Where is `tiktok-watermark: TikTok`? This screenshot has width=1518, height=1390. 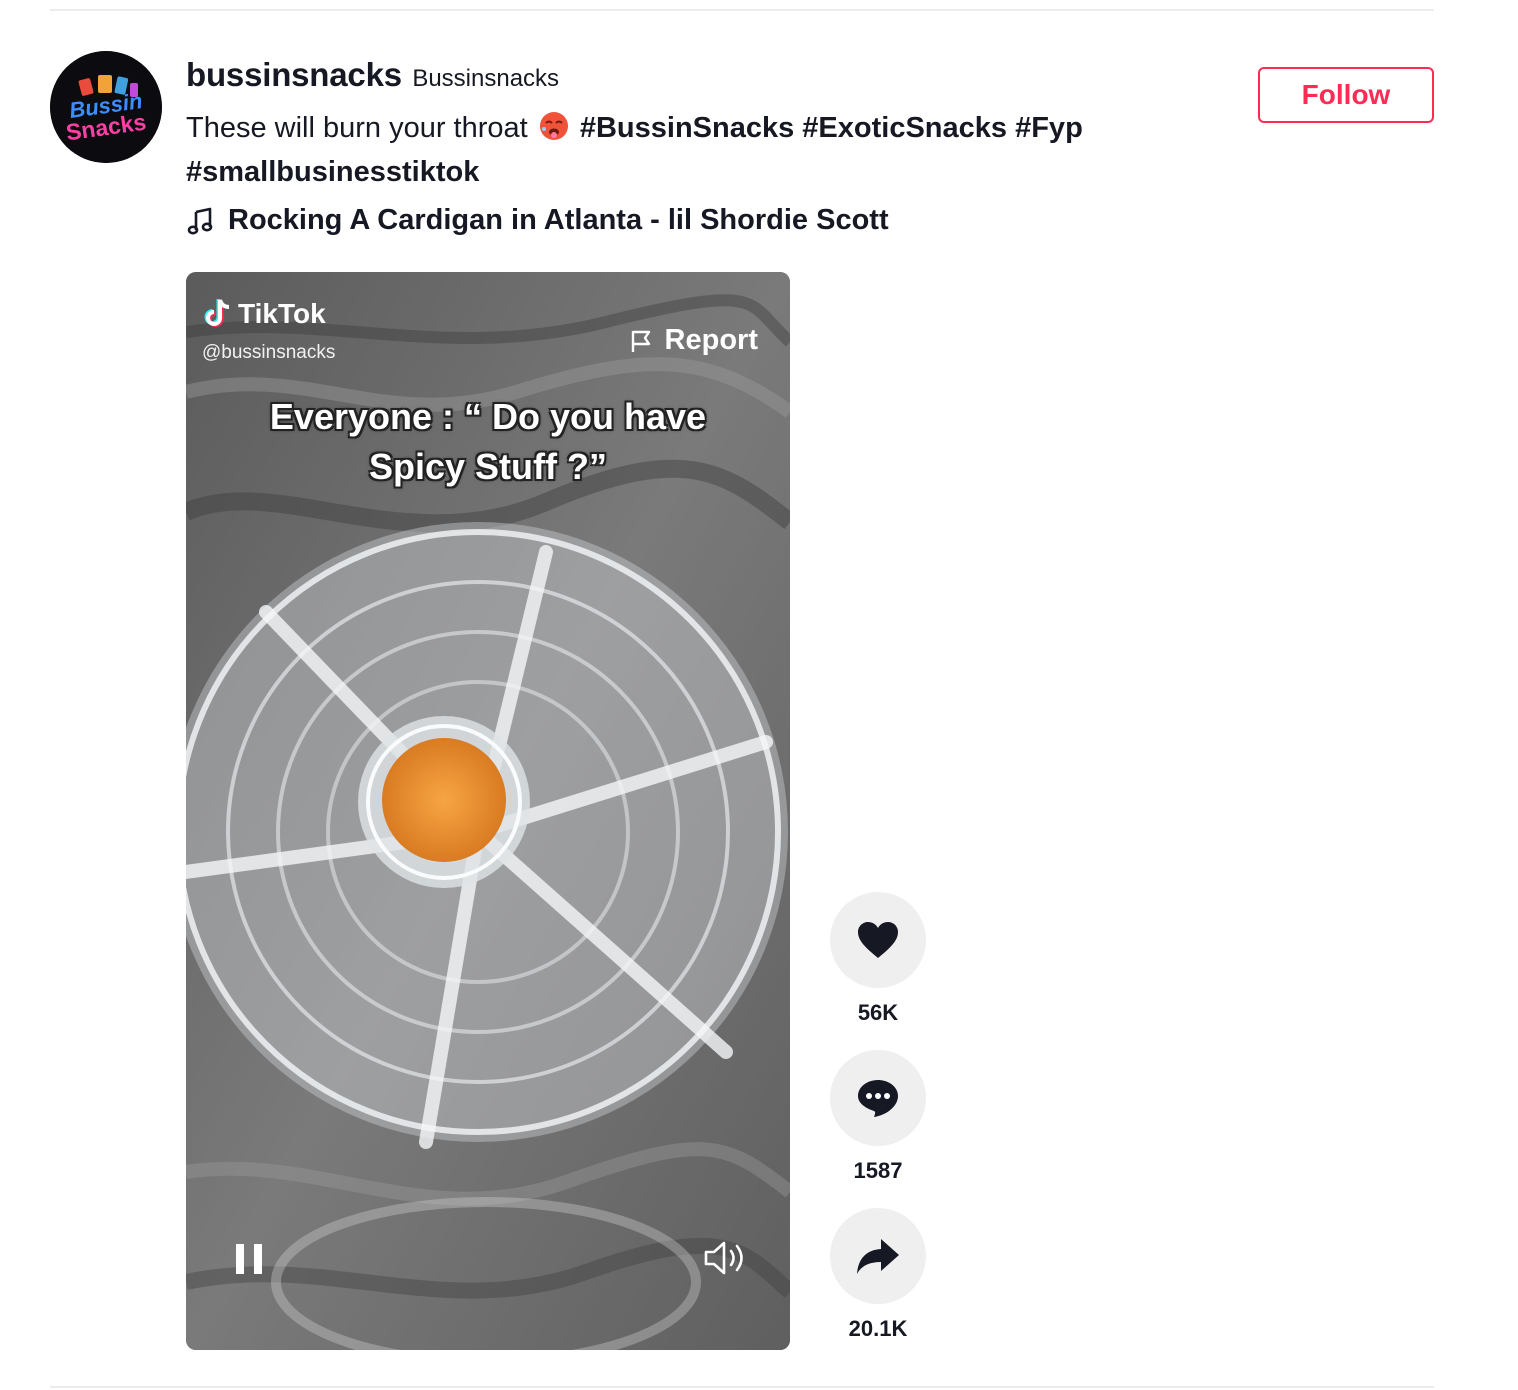
tiktok-watermark: TikTok is located at coordinates (265, 314).